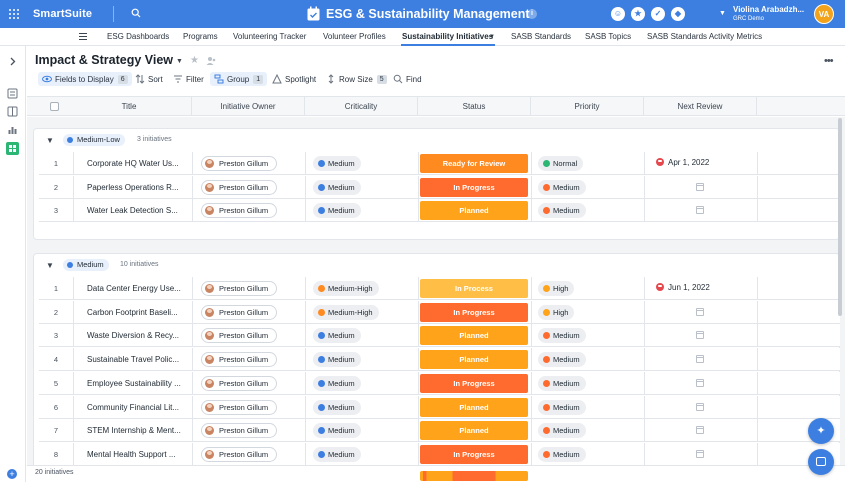  What do you see at coordinates (474, 106) in the screenshot?
I see `column-header-status: Status` at bounding box center [474, 106].